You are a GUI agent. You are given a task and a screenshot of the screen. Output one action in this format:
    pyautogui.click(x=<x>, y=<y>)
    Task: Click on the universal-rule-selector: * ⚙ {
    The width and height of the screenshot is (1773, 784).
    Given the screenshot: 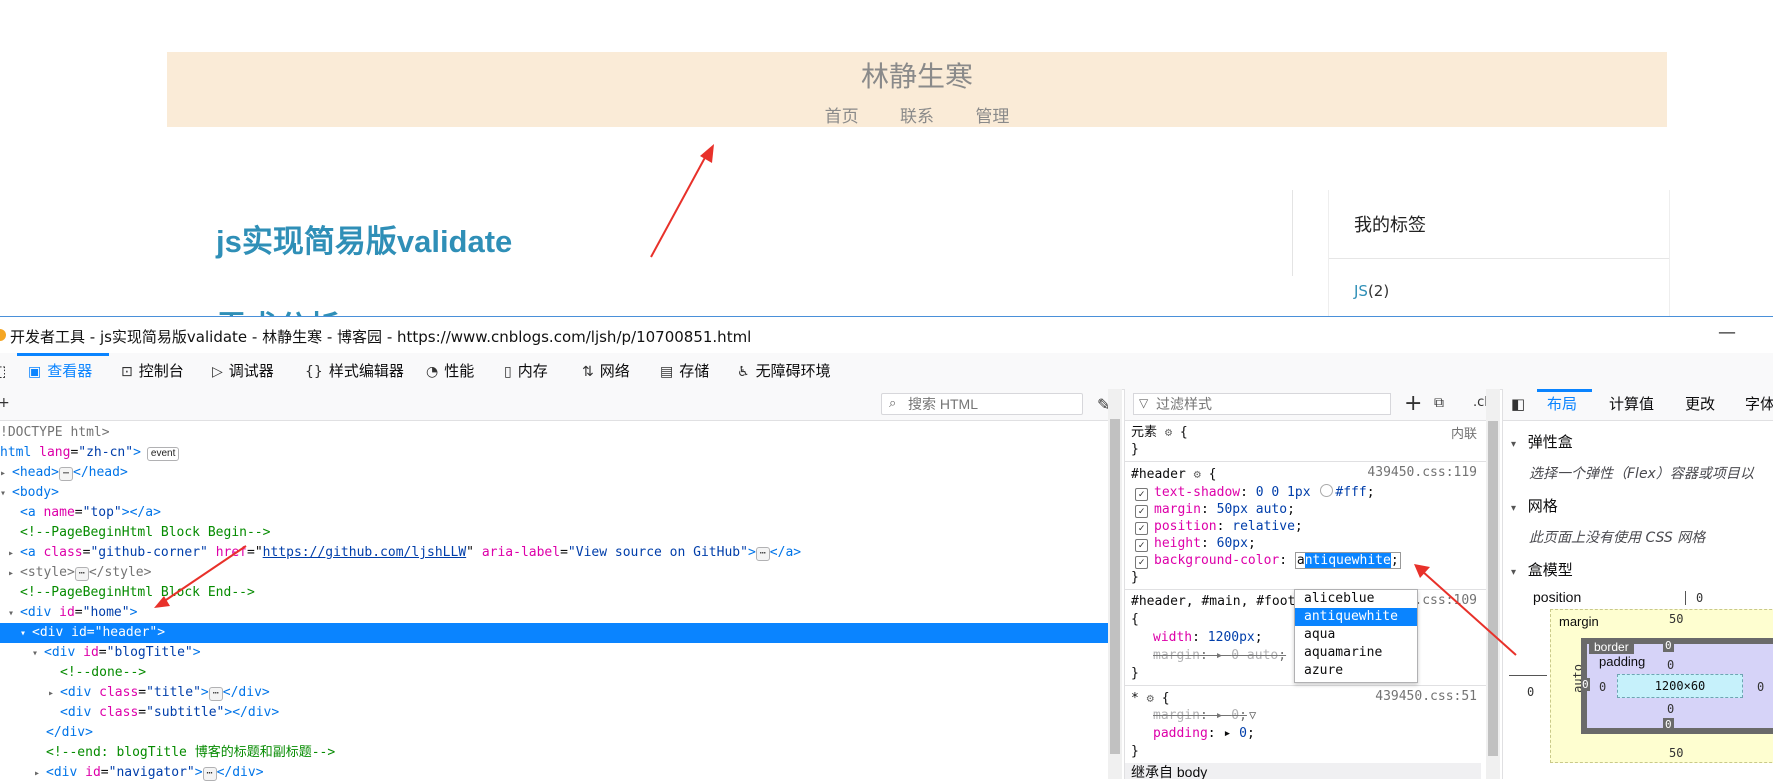 What is the action you would take?
    pyautogui.click(x=1150, y=698)
    